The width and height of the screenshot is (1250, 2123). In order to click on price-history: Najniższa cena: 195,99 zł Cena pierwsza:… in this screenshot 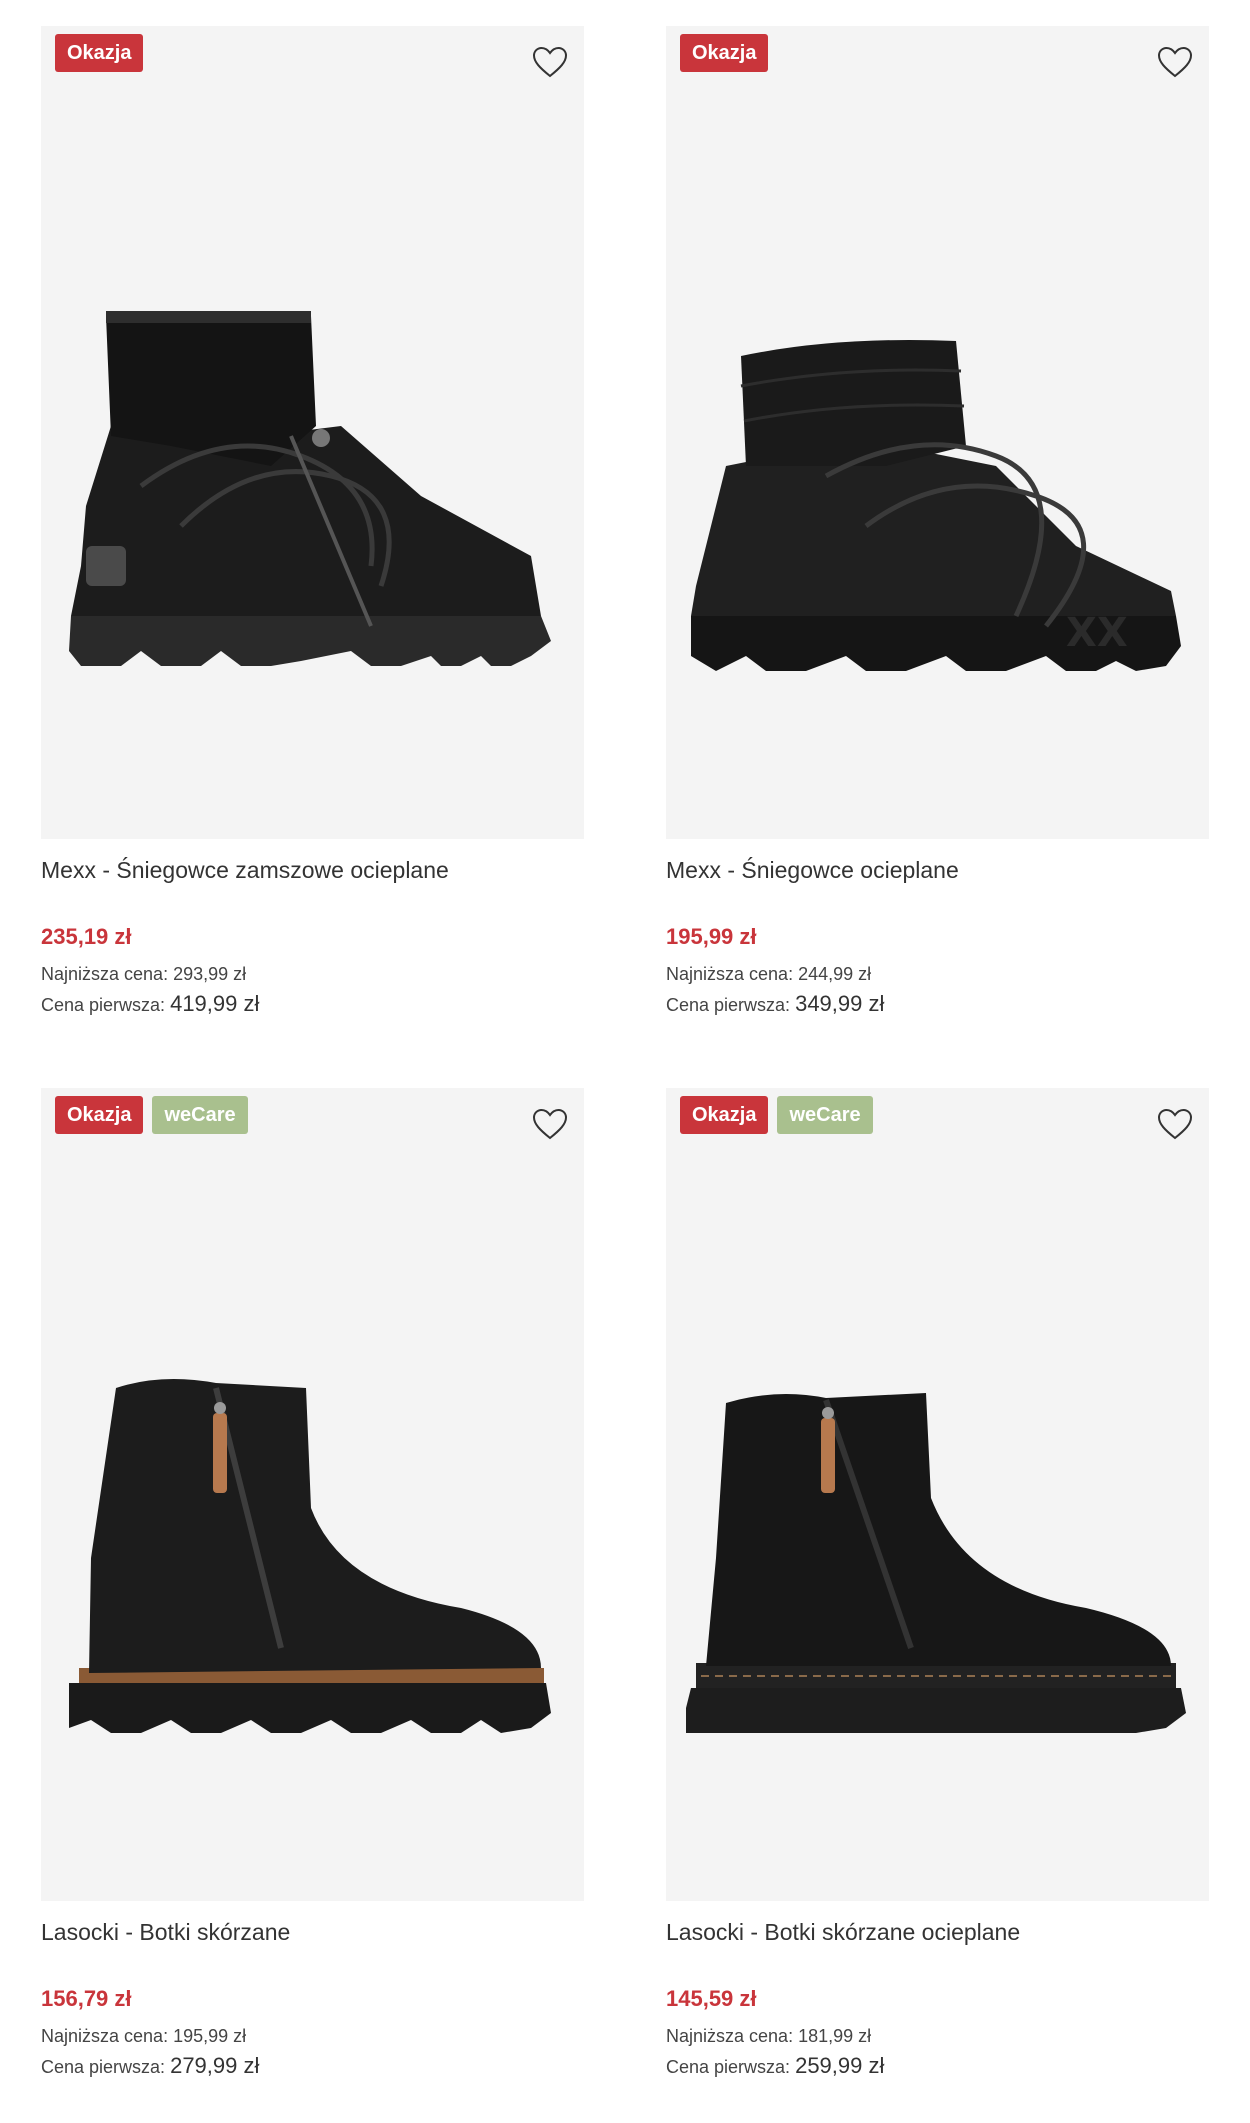, I will do `click(312, 2051)`.